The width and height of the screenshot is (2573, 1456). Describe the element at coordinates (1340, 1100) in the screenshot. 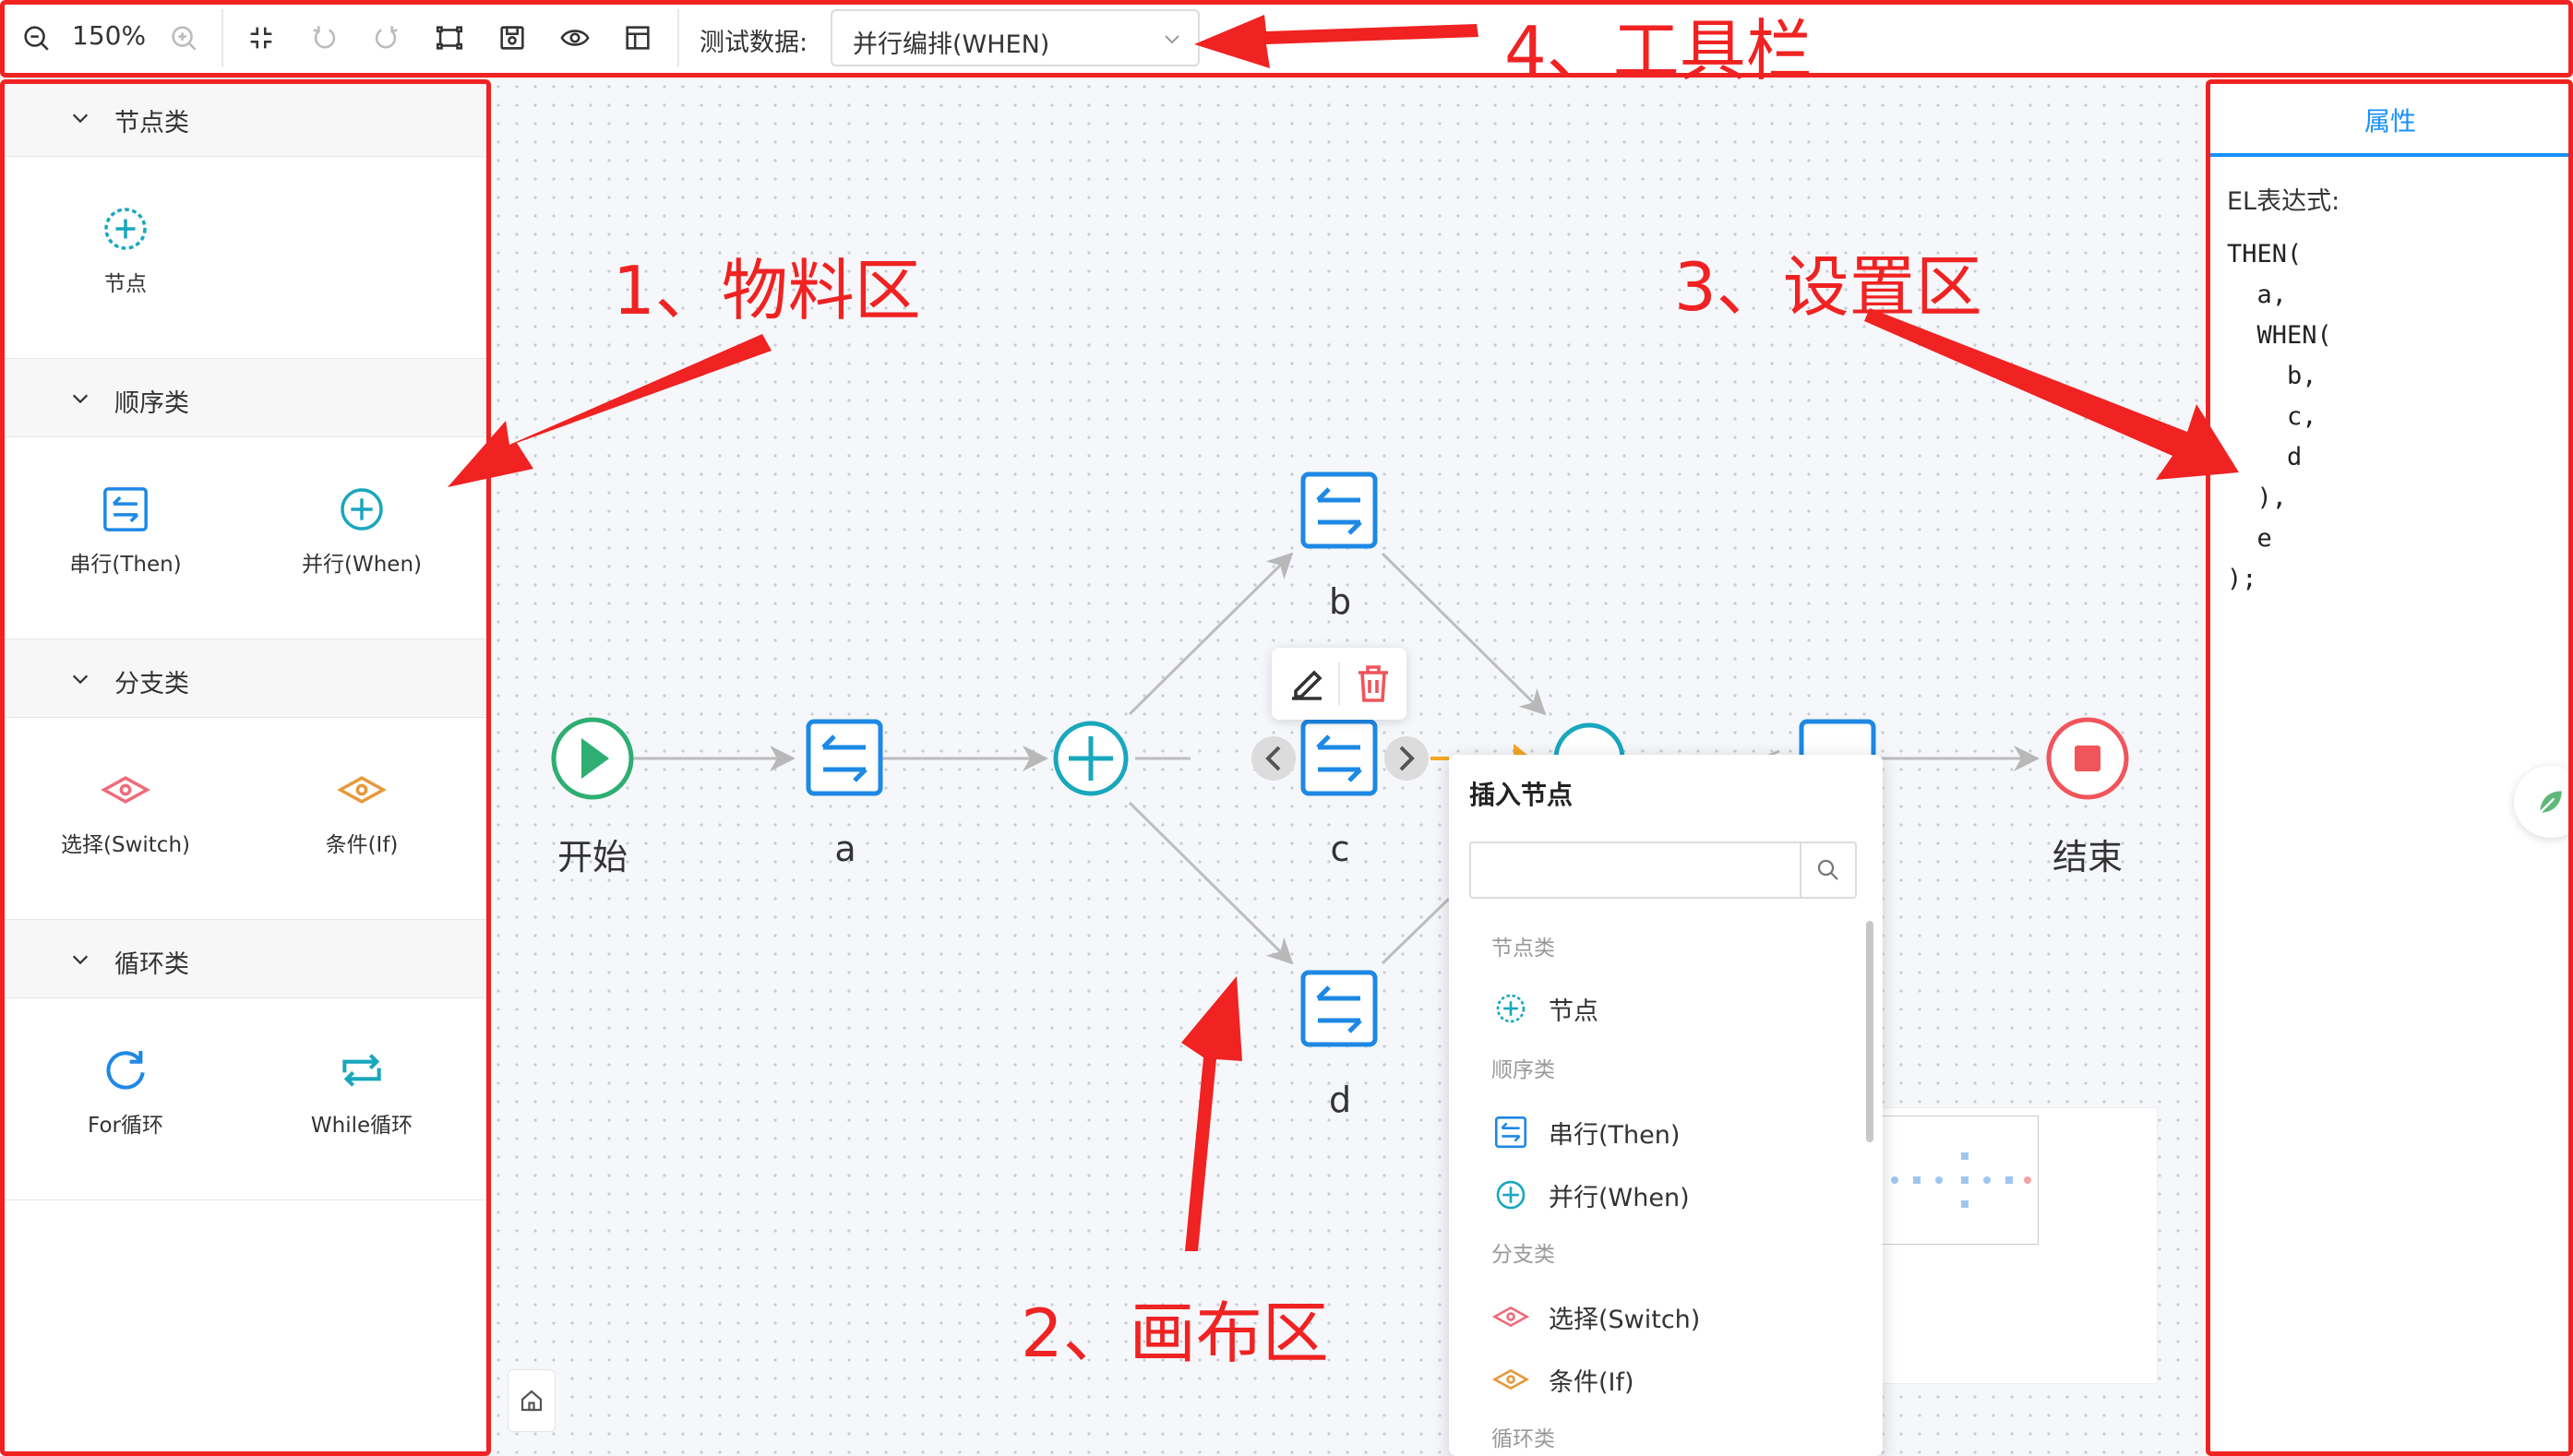

I see `node-label-d: d` at that location.